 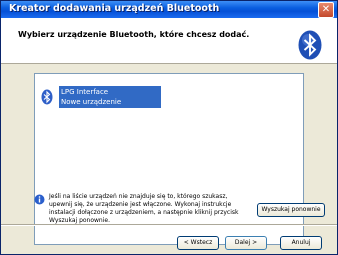 I want to click on info-icon, so click(x=39, y=199).